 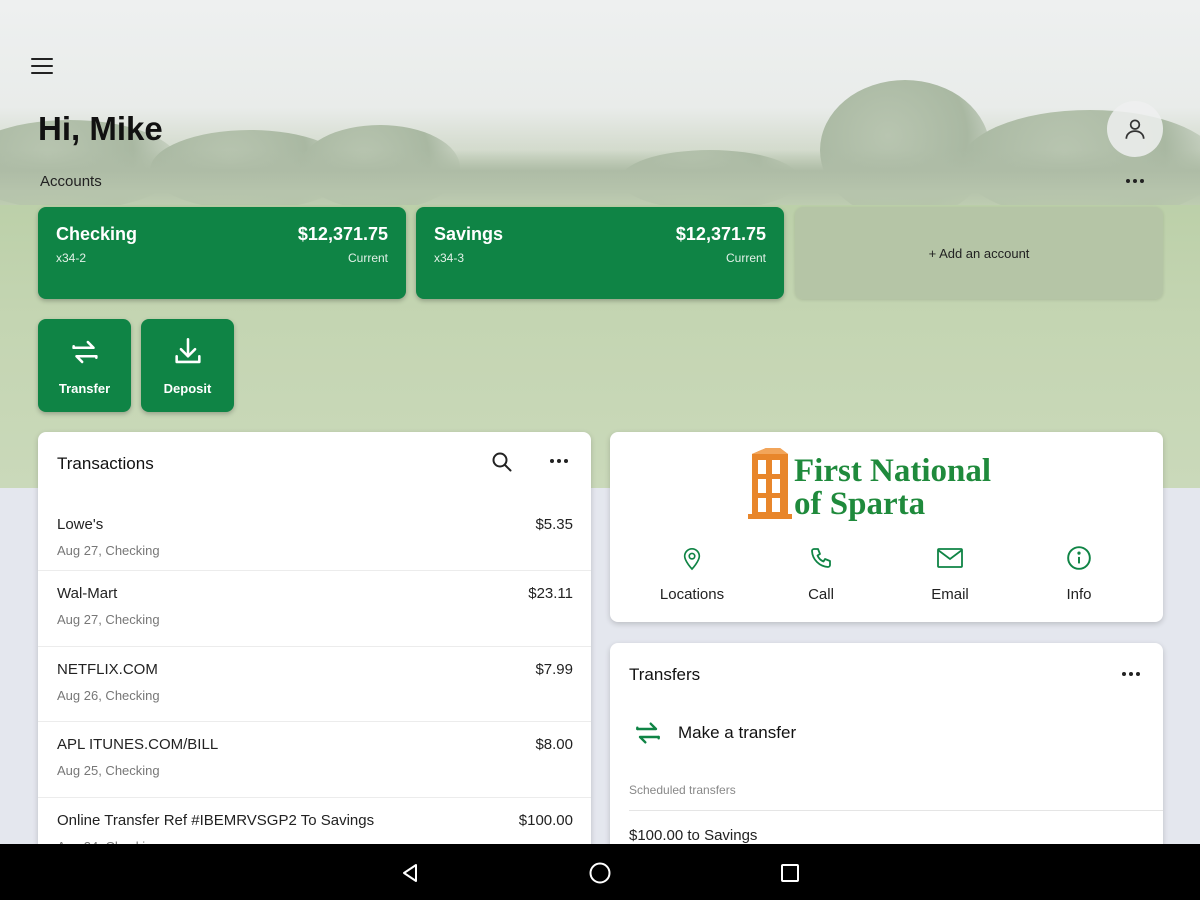 I want to click on transfers-more-icon, so click(x=1131, y=674).